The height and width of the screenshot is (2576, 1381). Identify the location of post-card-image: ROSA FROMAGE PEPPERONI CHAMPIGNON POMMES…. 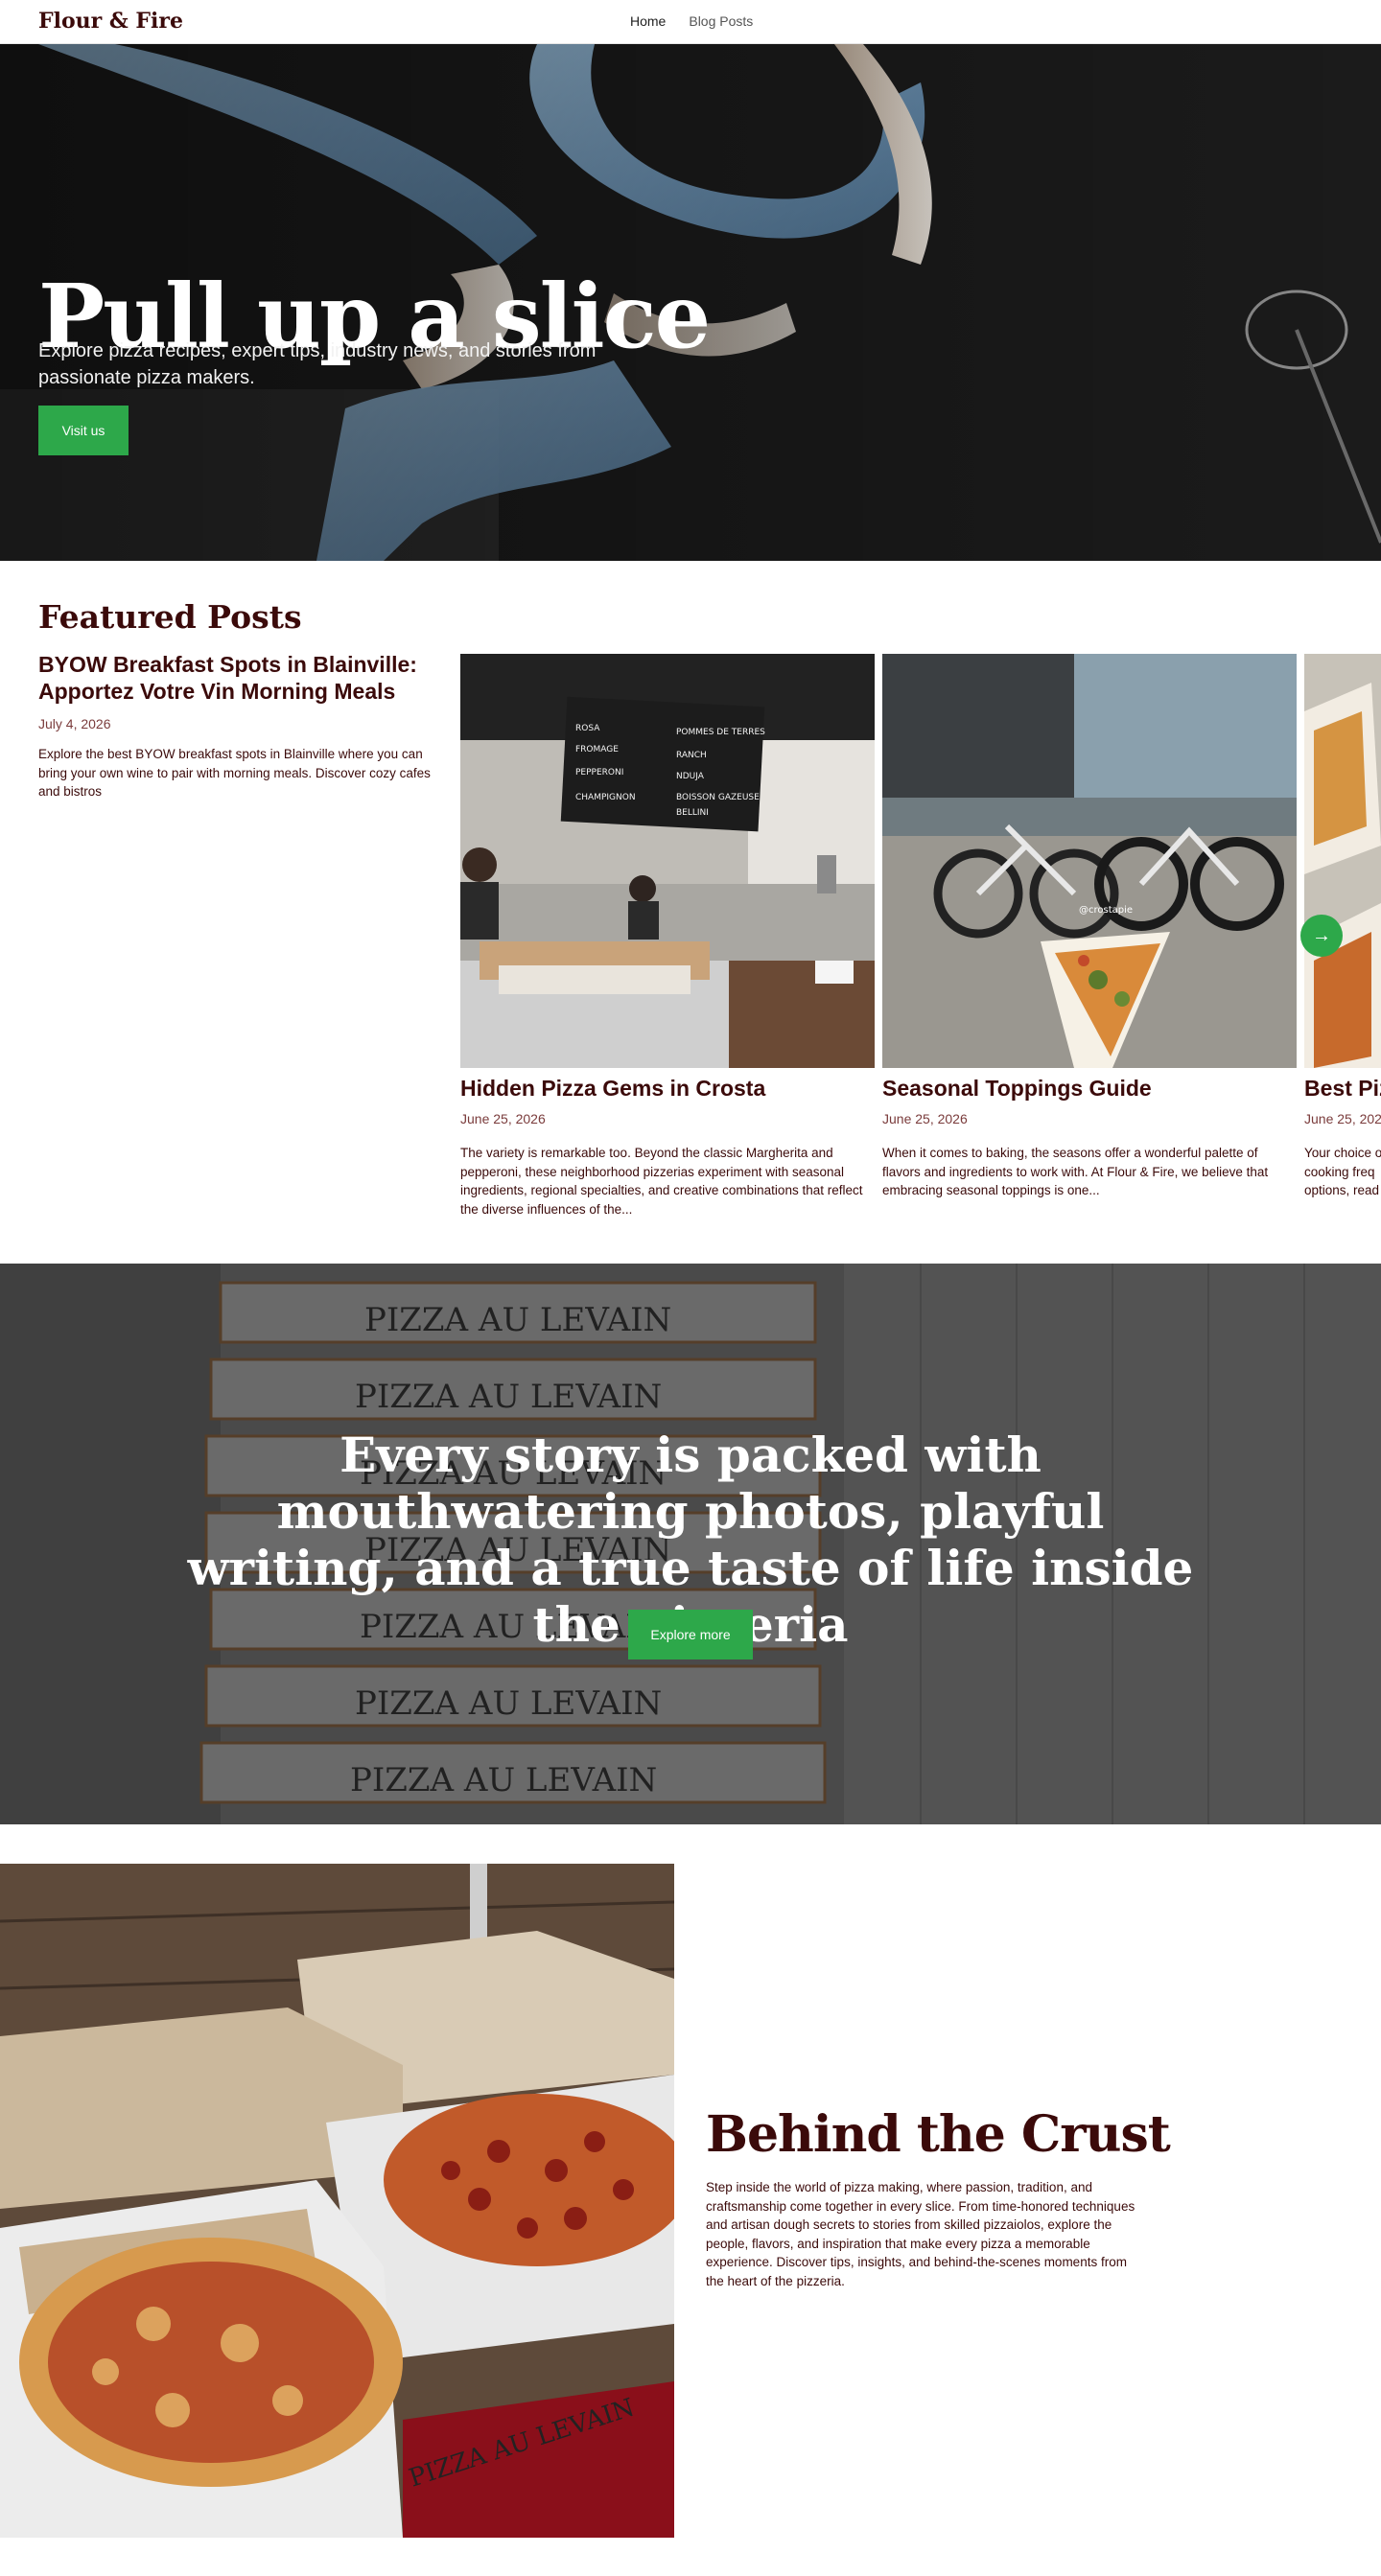
(668, 861).